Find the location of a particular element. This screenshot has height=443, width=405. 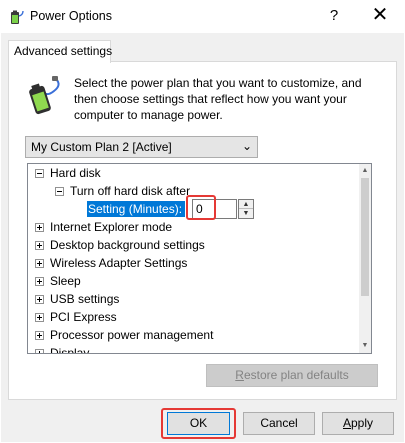

tree-item: Processor power management is located at coordinates (131, 335).